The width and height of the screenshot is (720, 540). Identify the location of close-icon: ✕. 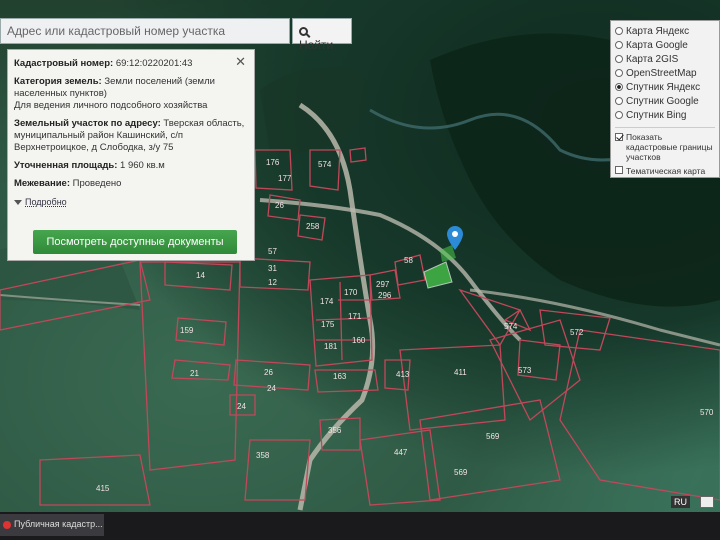
(240, 61).